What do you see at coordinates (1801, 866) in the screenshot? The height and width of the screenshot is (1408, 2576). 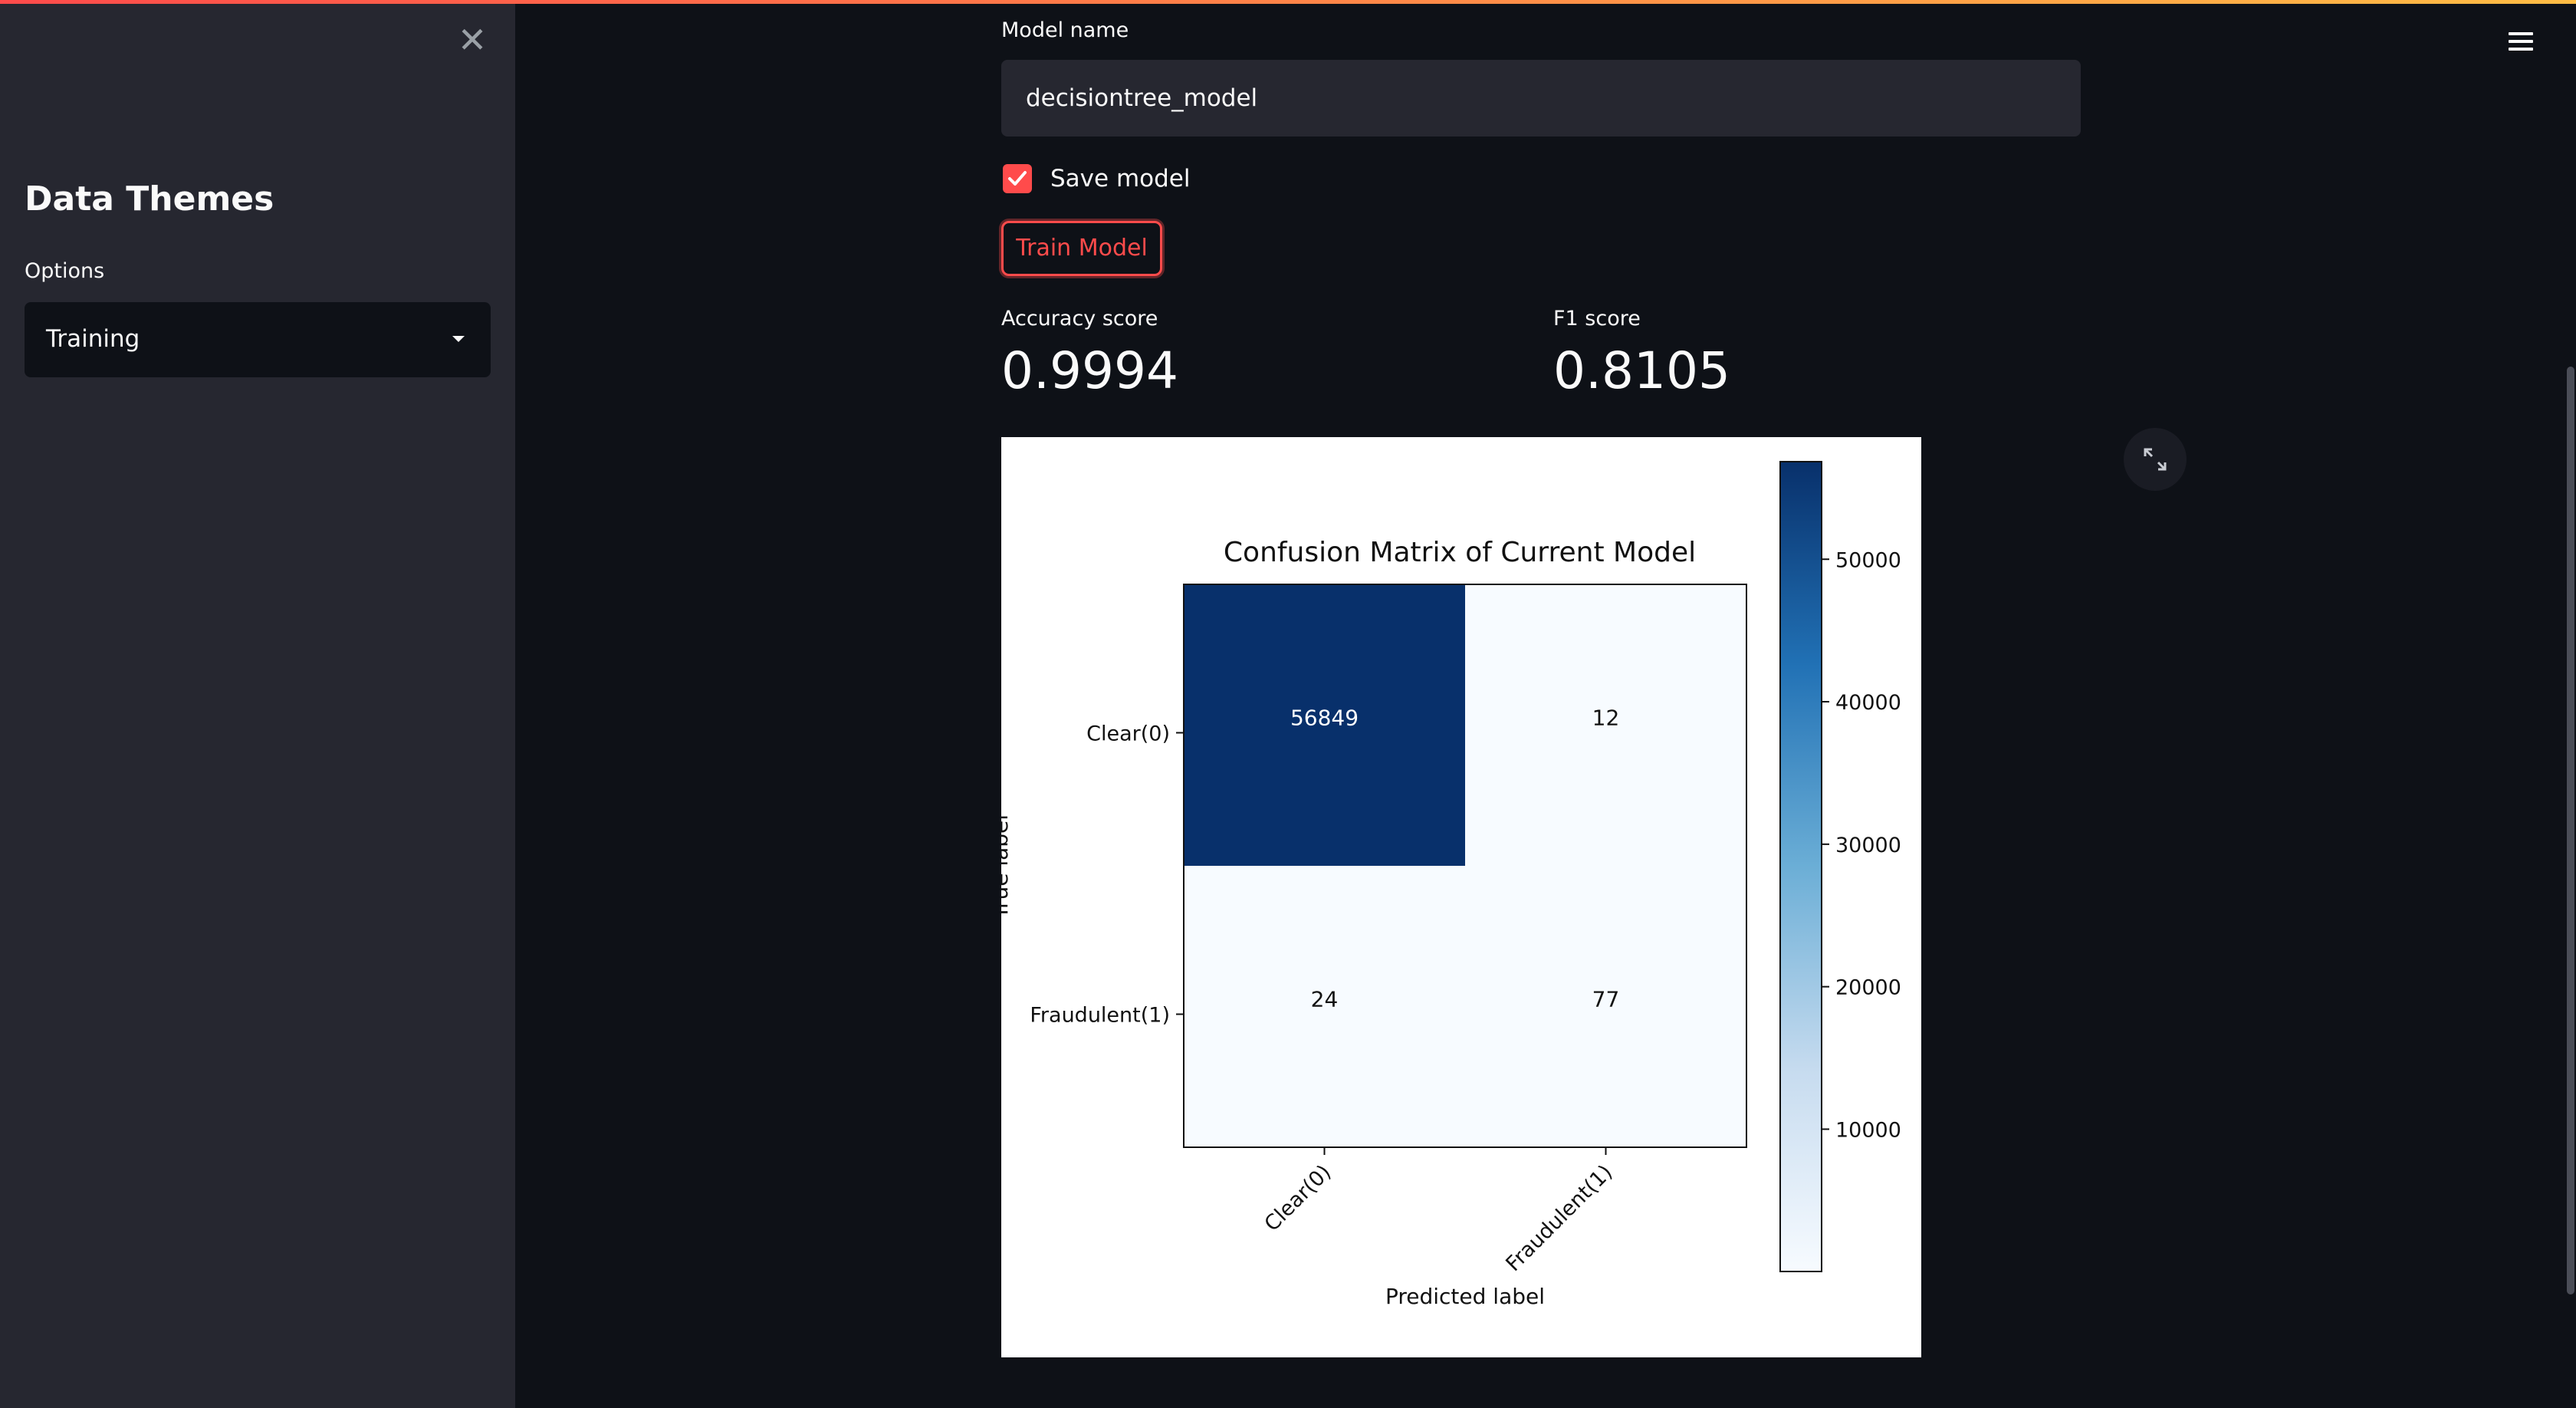 I see `colorbar` at bounding box center [1801, 866].